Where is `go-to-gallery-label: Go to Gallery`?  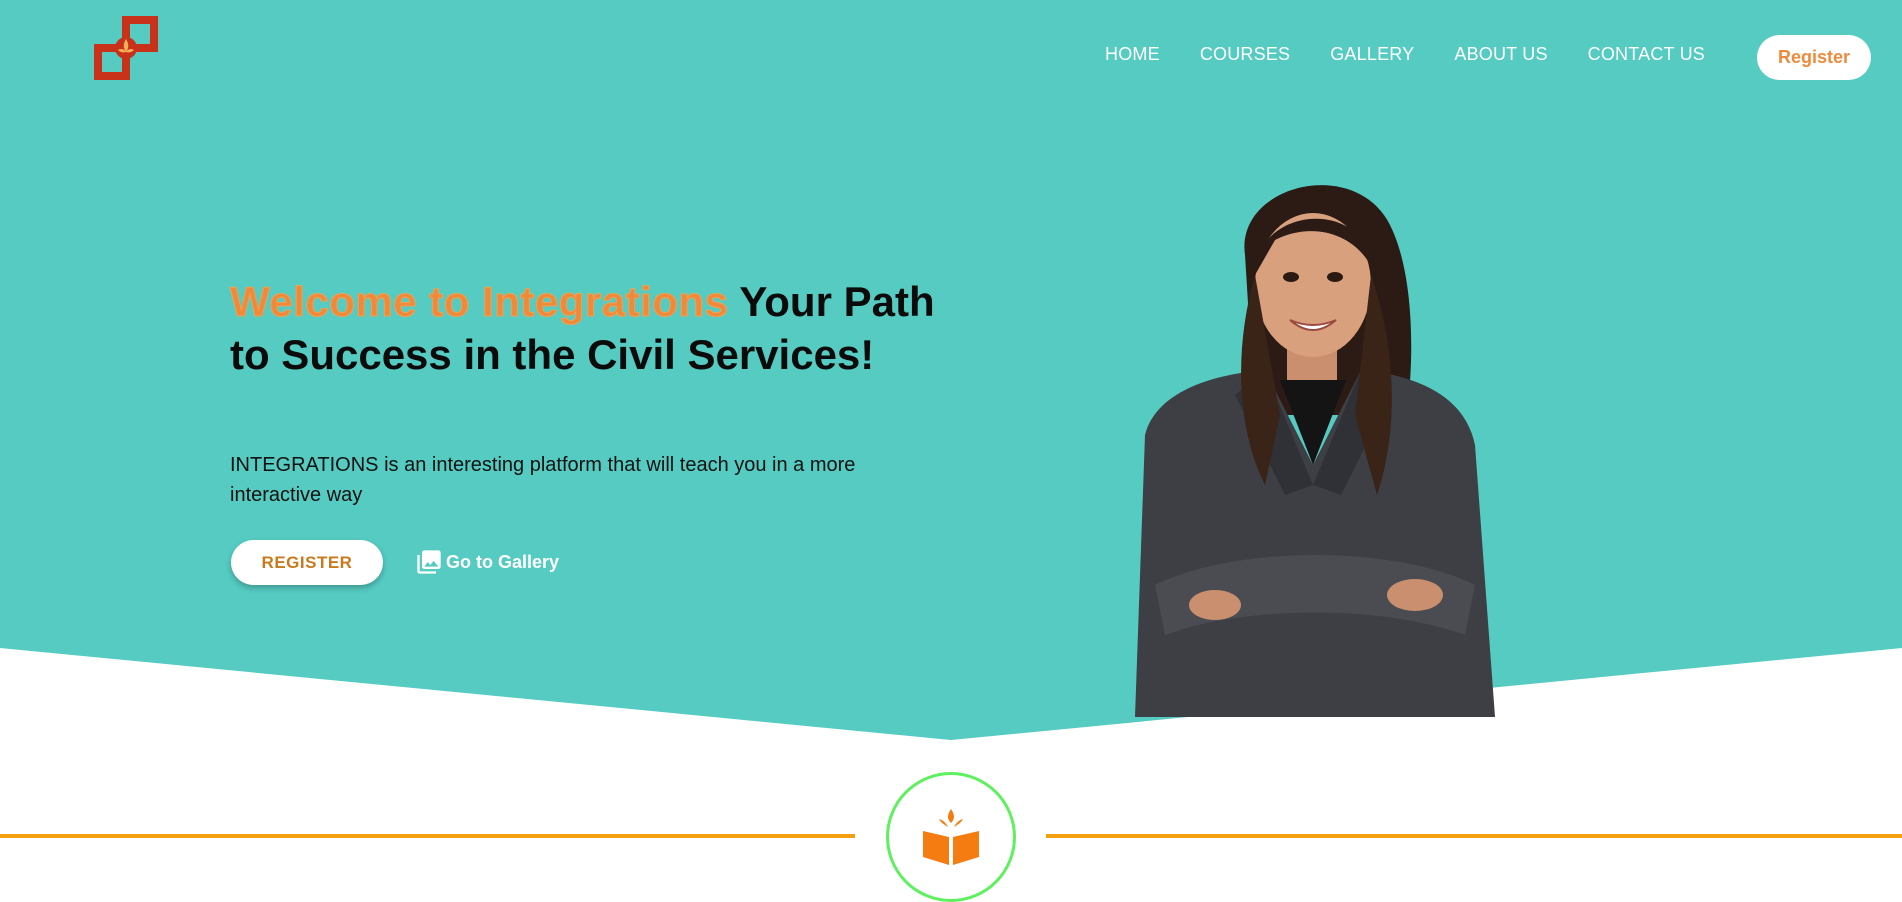
go-to-gallery-label: Go to Gallery is located at coordinates (503, 561).